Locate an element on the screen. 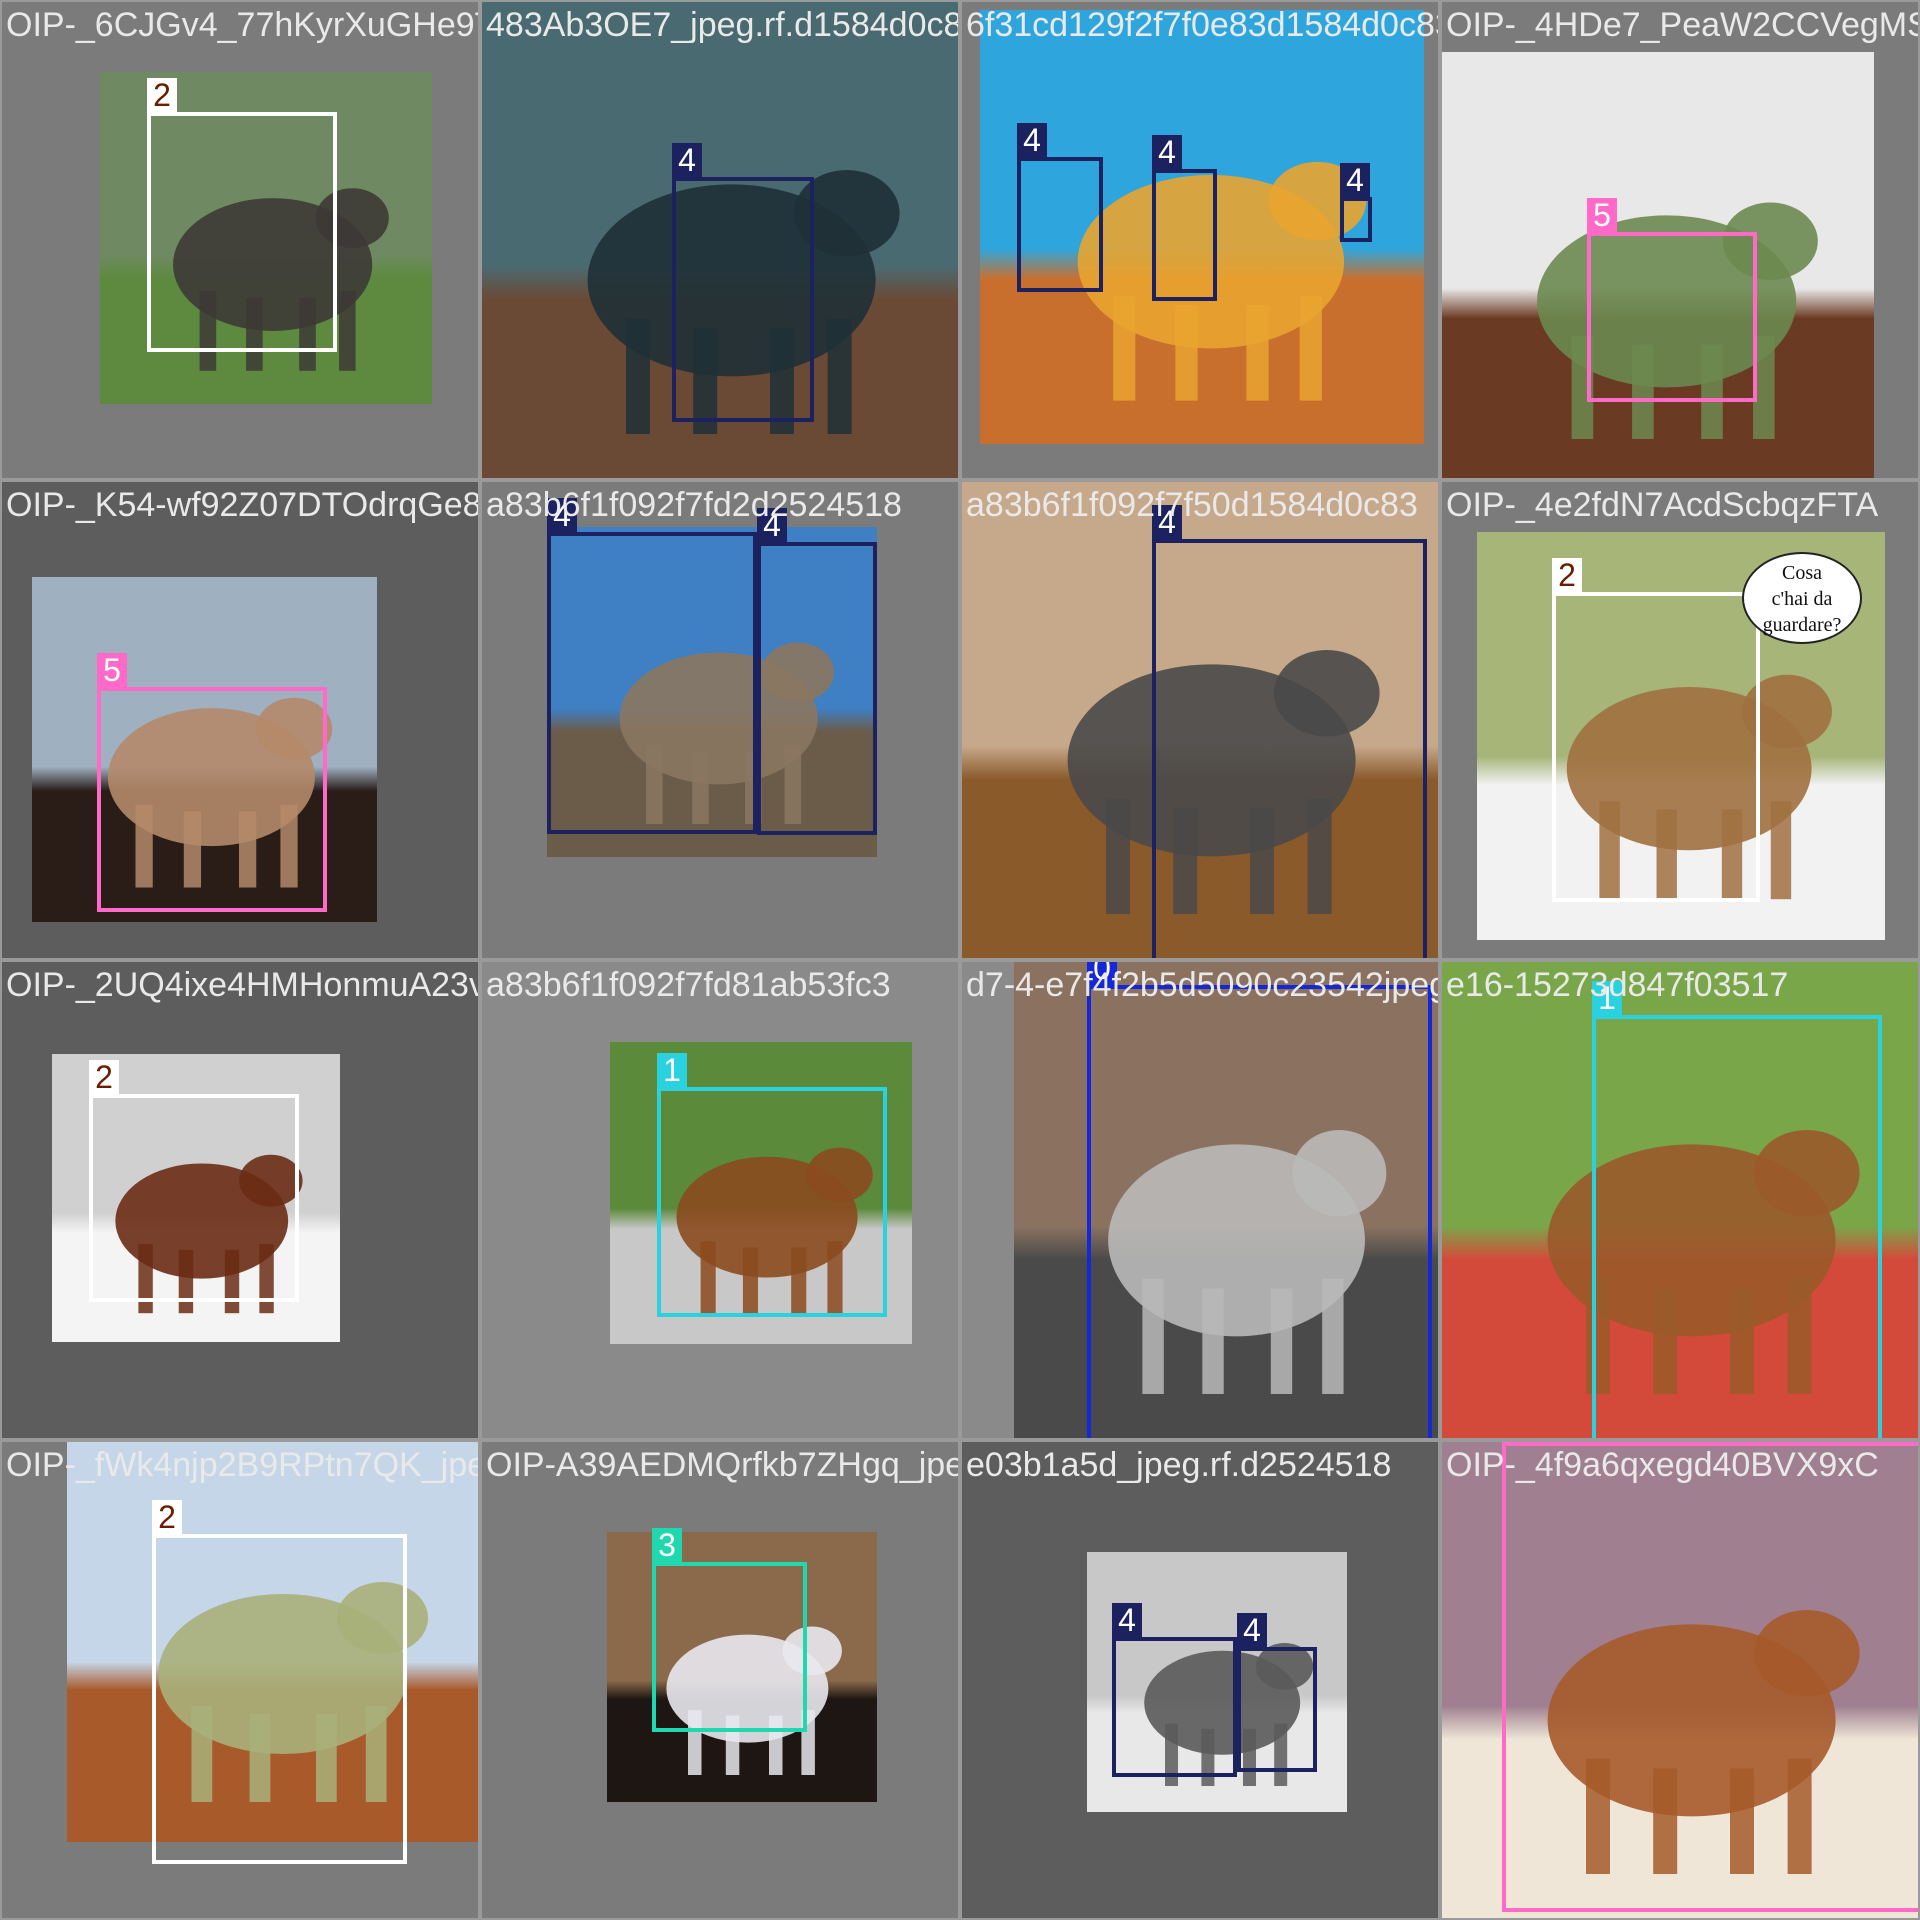 The width and height of the screenshot is (1920, 1920). mosaic-tile: 4 4 e03b1a5d_jpeg.rf.d2524518 is located at coordinates (1200, 1680).